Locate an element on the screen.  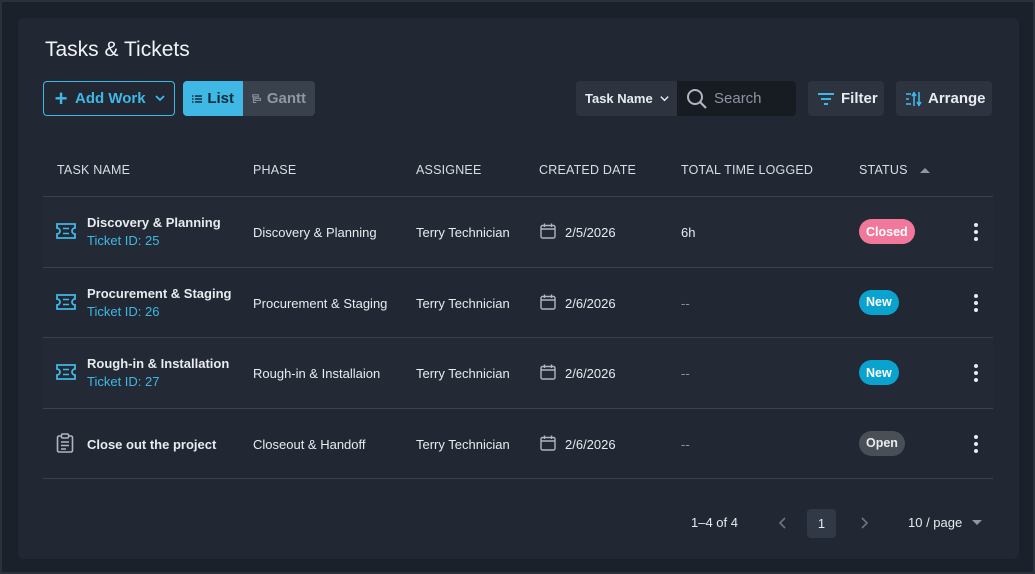
filter-label: Filter is located at coordinates (859, 98).